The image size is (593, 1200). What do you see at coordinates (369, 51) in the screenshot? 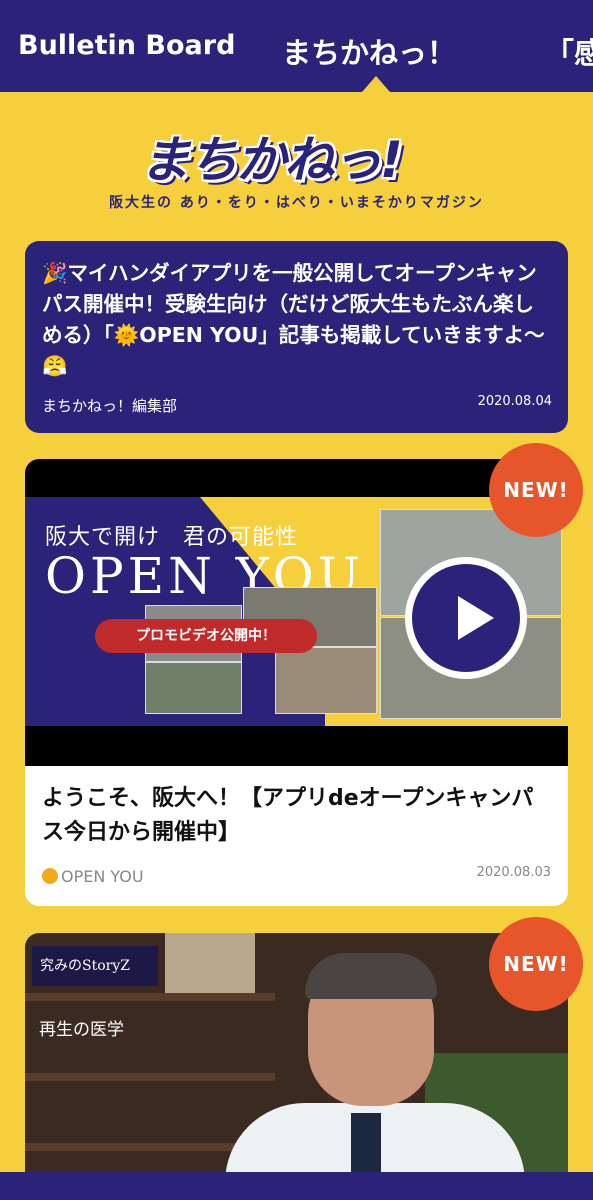
I see `tab-machikane: まちかねっ！` at bounding box center [369, 51].